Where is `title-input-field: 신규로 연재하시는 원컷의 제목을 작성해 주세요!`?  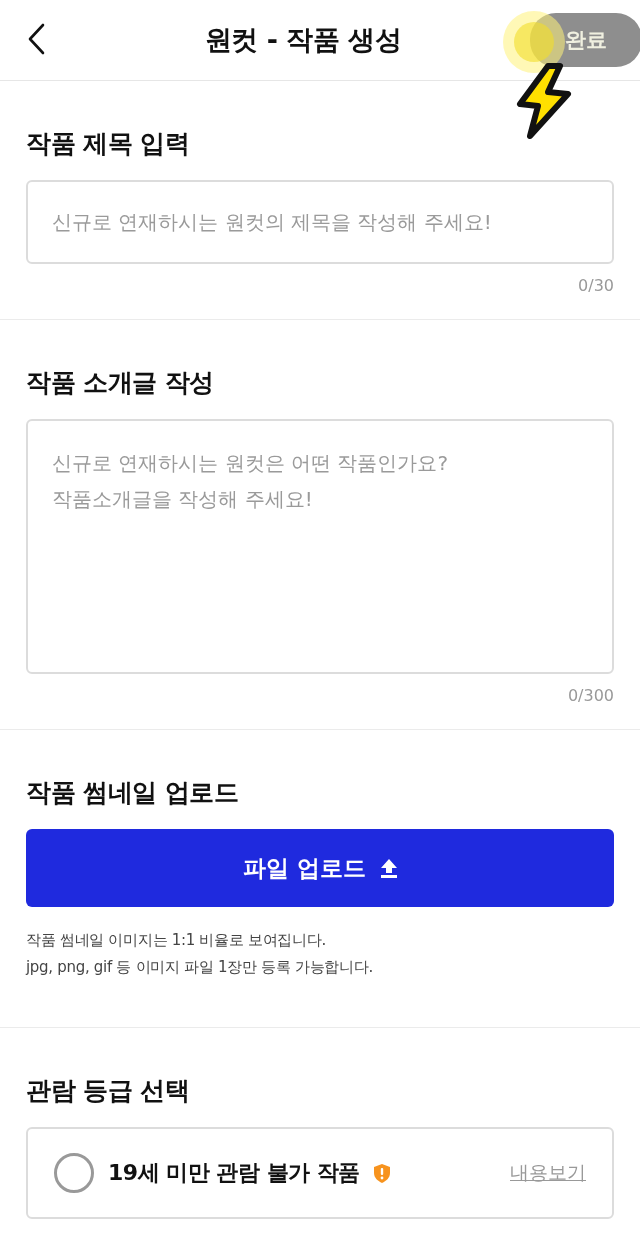 title-input-field: 신규로 연재하시는 원컷의 제목을 작성해 주세요! is located at coordinates (320, 222).